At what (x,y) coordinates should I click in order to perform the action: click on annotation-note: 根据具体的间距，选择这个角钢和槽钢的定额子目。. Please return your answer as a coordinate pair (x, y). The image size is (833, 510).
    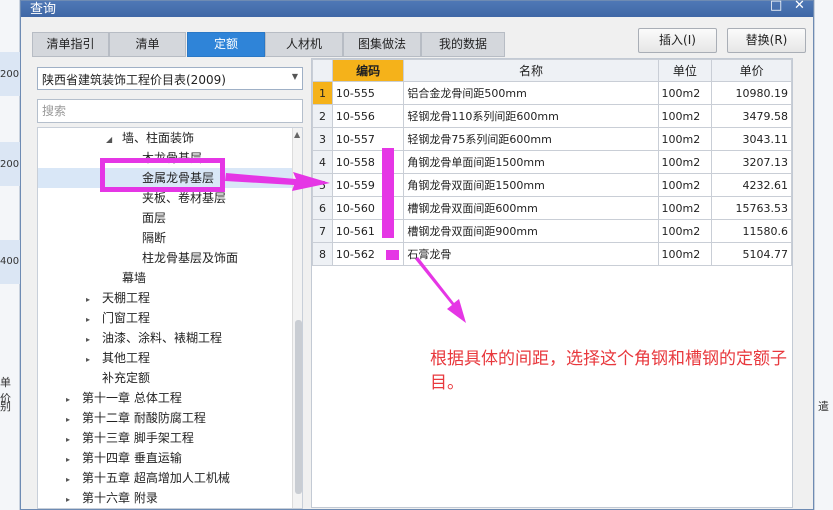
    Looking at the image, I should click on (608, 371).